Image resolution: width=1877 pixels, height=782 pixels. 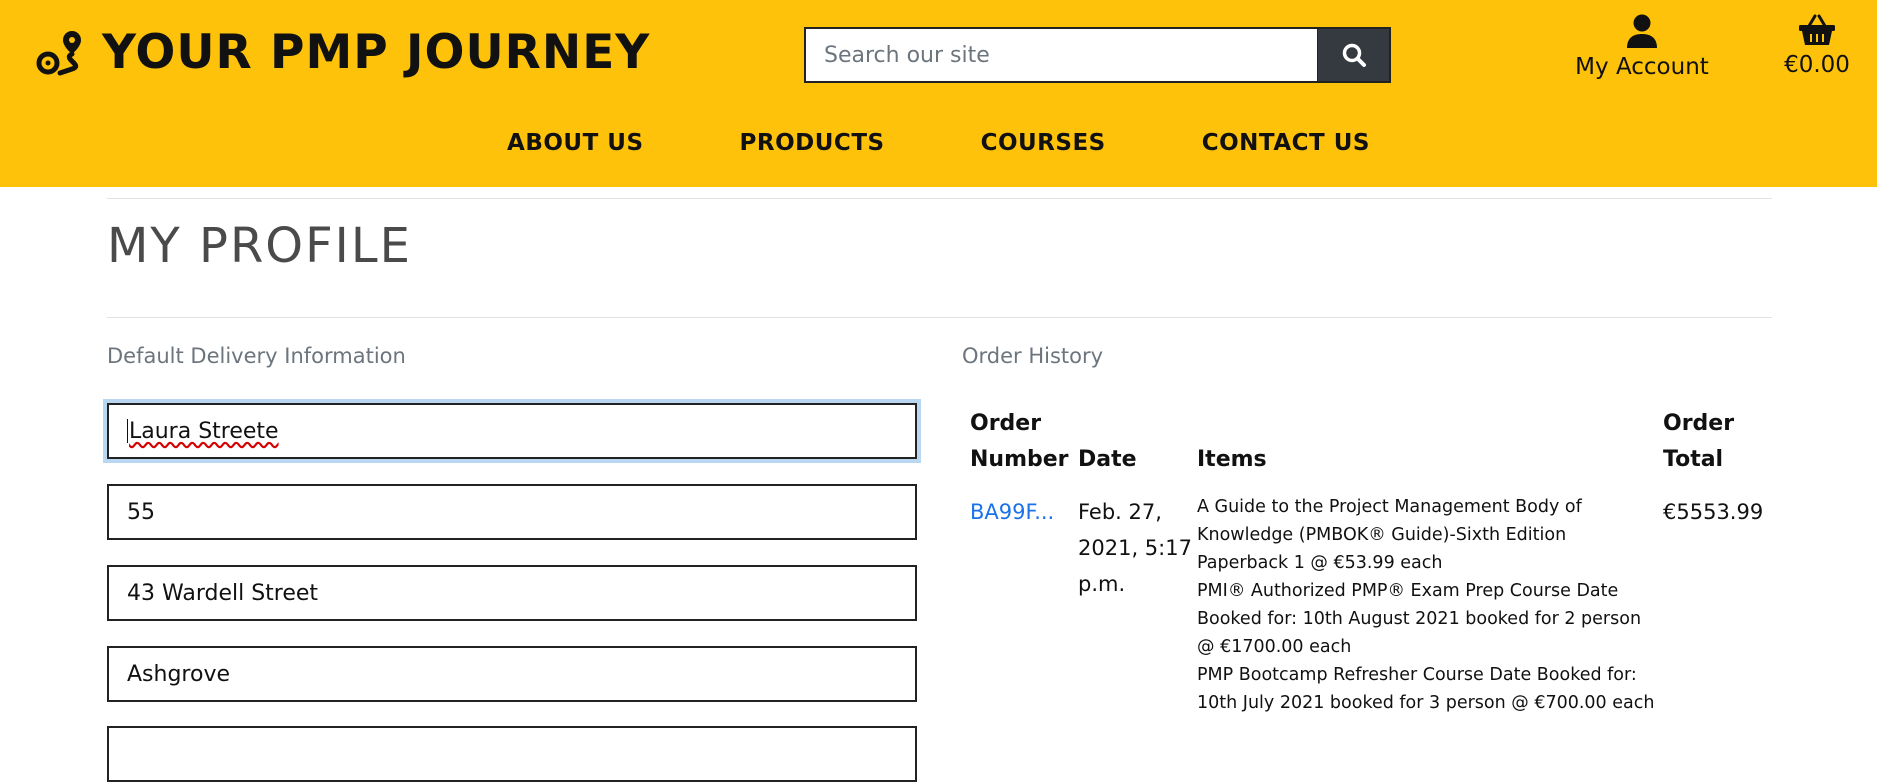 What do you see at coordinates (512, 512) in the screenshot?
I see `phone-number-field` at bounding box center [512, 512].